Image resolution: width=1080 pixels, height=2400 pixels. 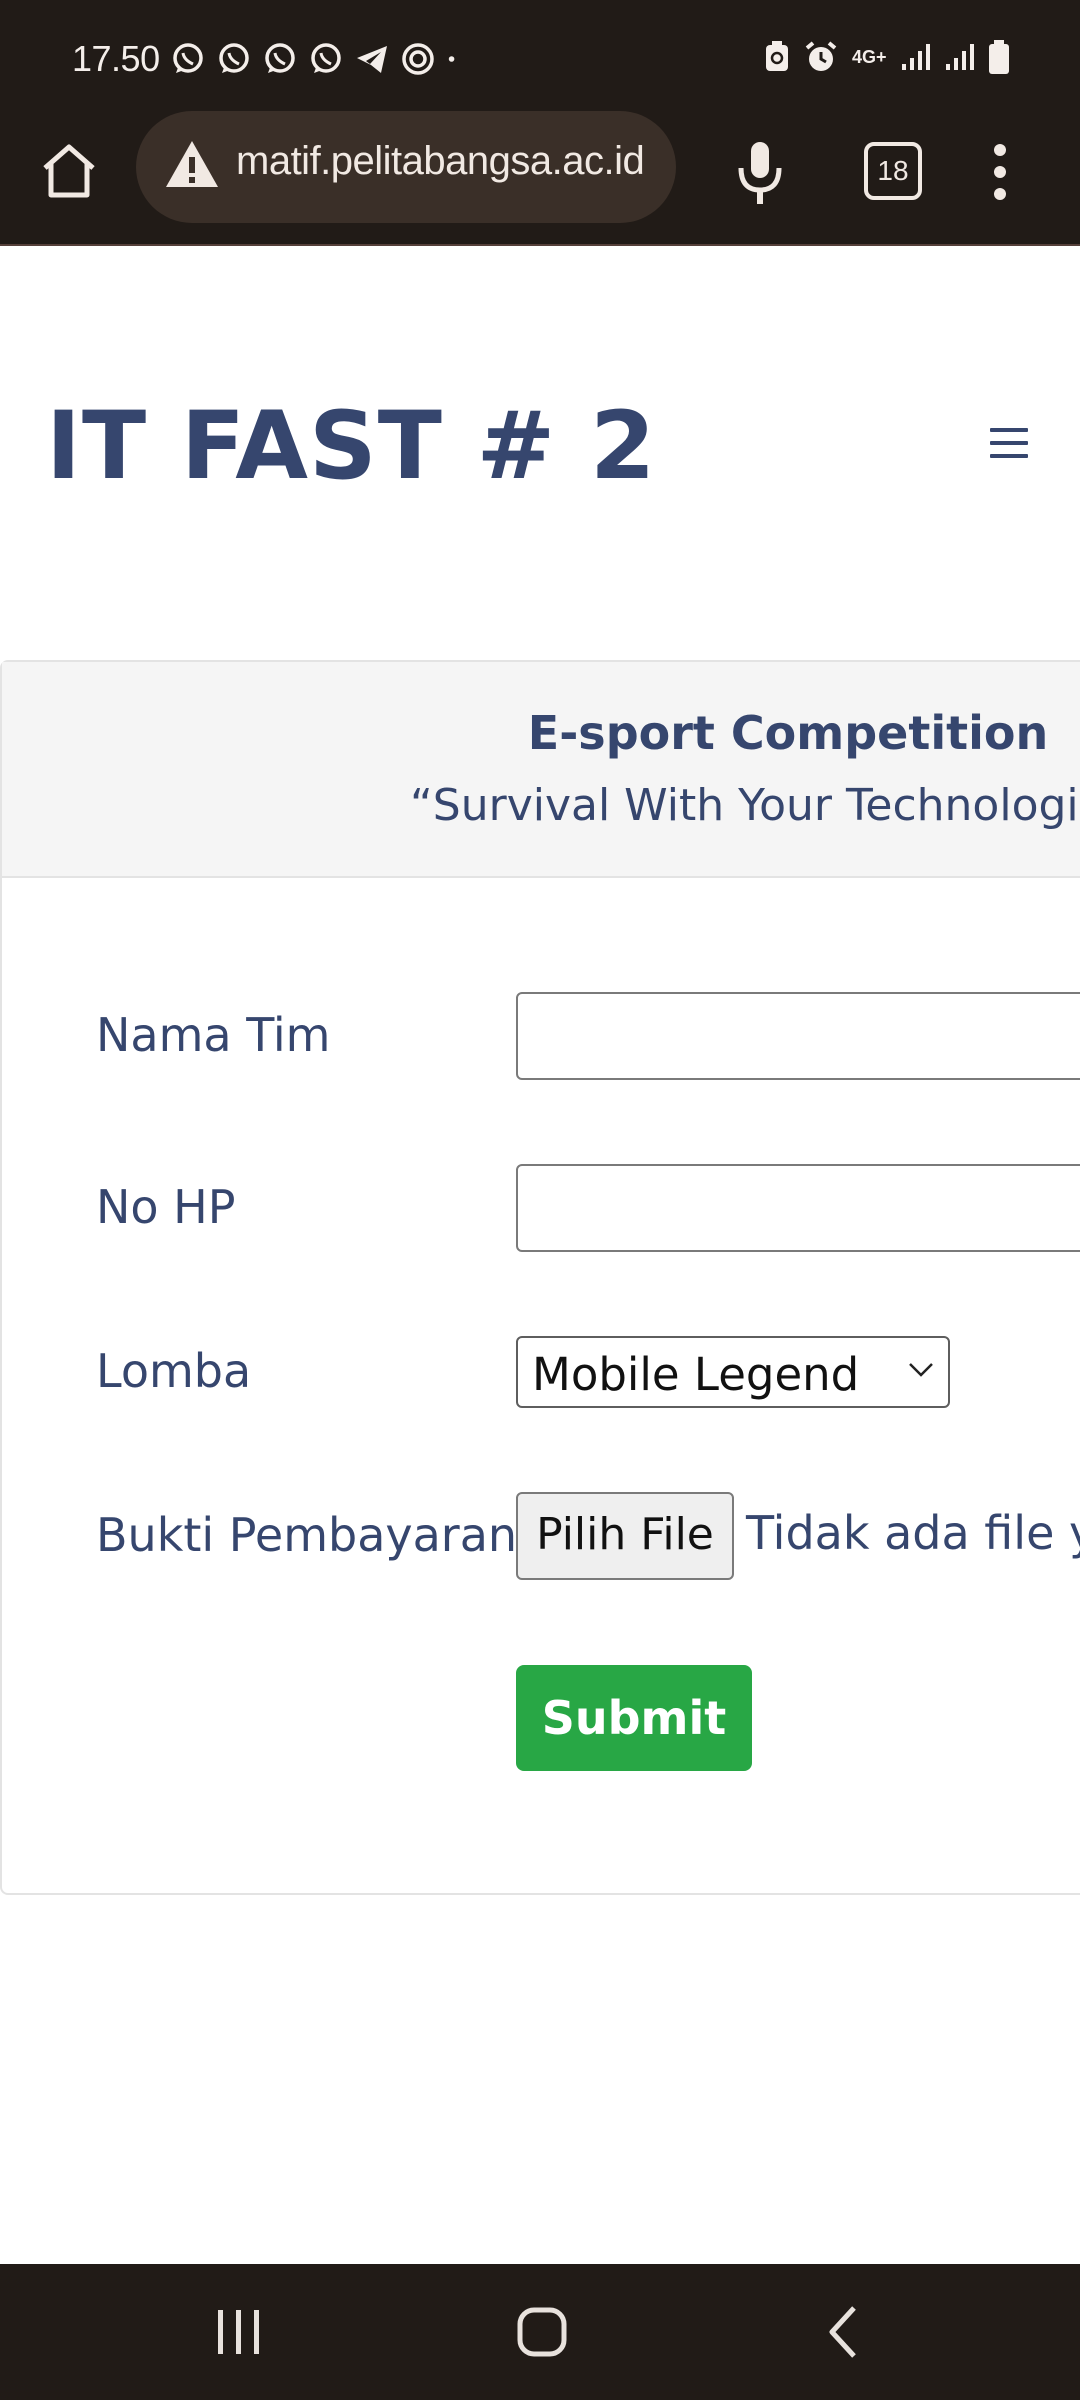 I want to click on url-text: matif.pelitabangsa.ac.id, so click(x=452, y=161).